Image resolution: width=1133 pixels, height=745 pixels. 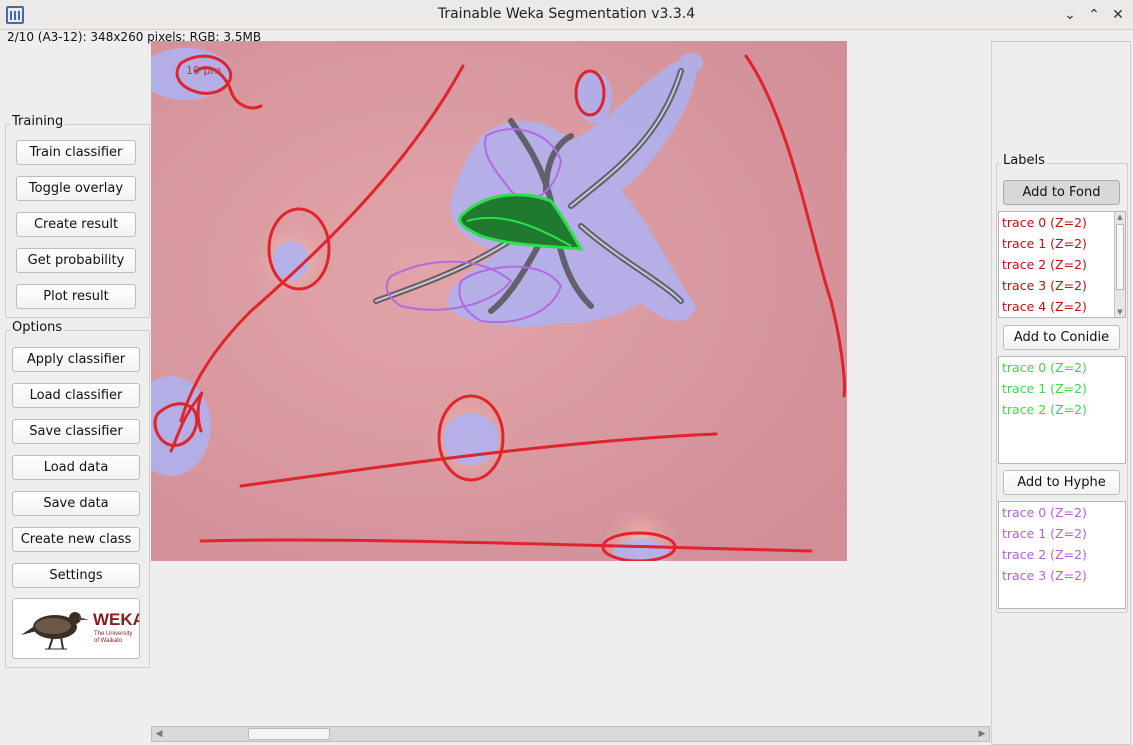 I want to click on apply-classifier-button: Apply classifier, so click(x=76, y=359).